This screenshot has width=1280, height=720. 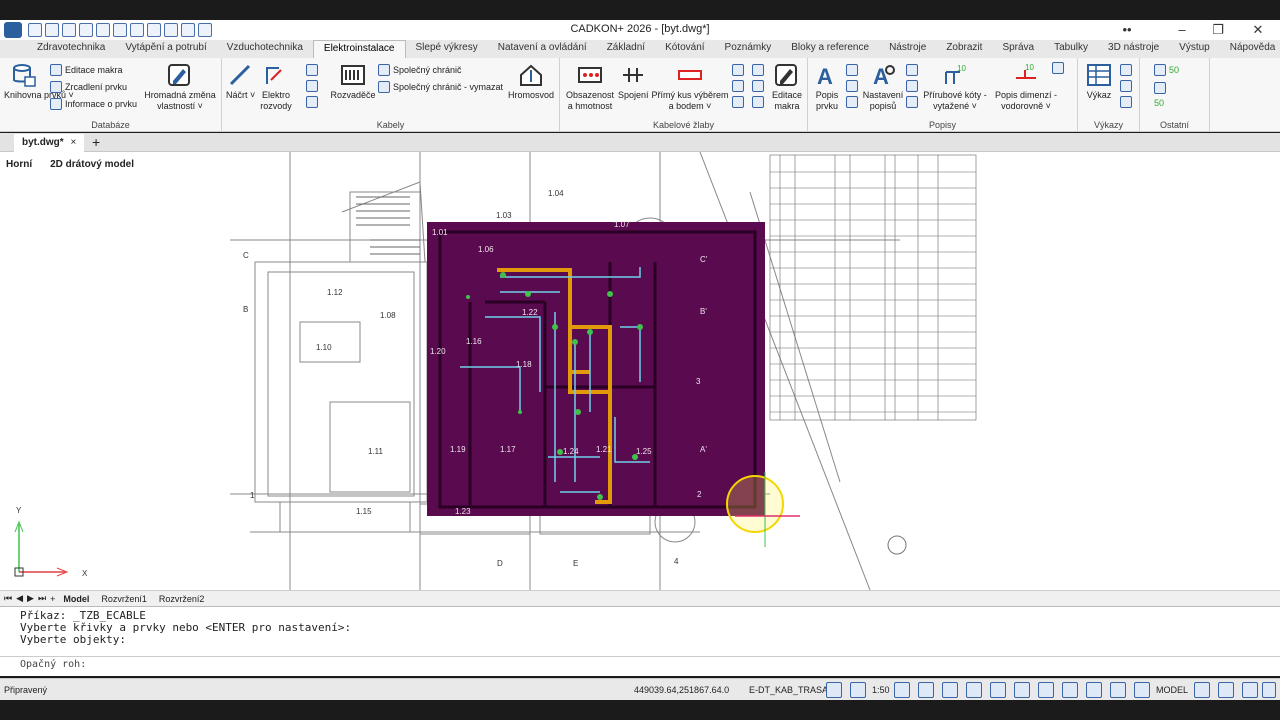 I want to click on informace-o-prvku-button: Informace o prvku, so click(x=93, y=104).